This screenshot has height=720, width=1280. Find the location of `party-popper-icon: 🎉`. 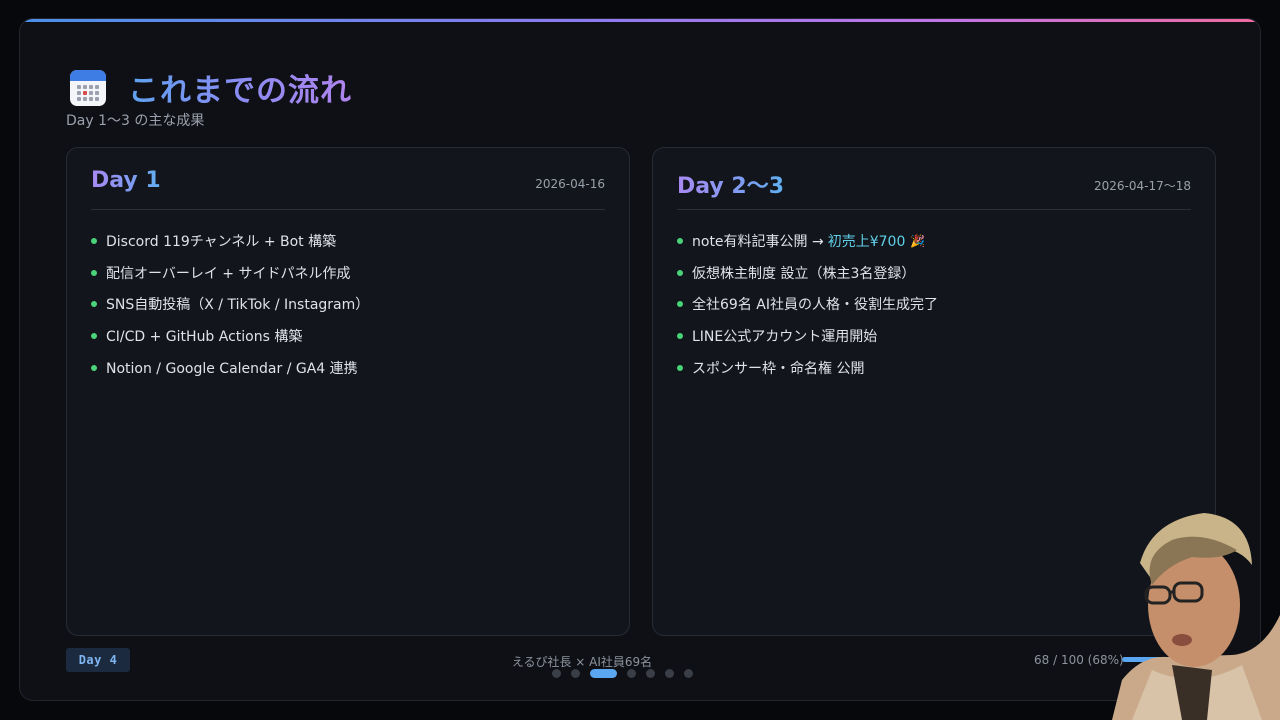

party-popper-icon: 🎉 is located at coordinates (918, 240).